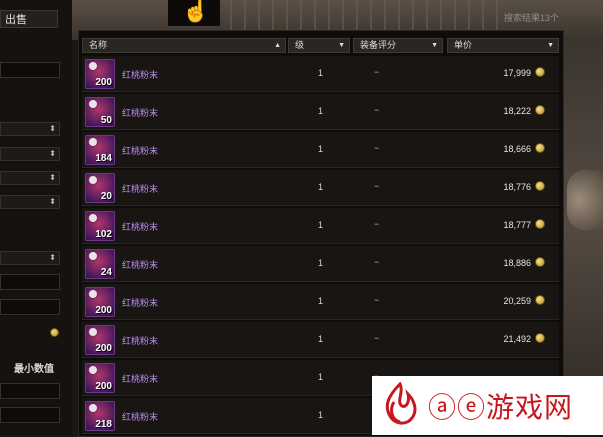 This screenshot has width=603, height=437. I want to click on item-price: 21,492, so click(517, 339).